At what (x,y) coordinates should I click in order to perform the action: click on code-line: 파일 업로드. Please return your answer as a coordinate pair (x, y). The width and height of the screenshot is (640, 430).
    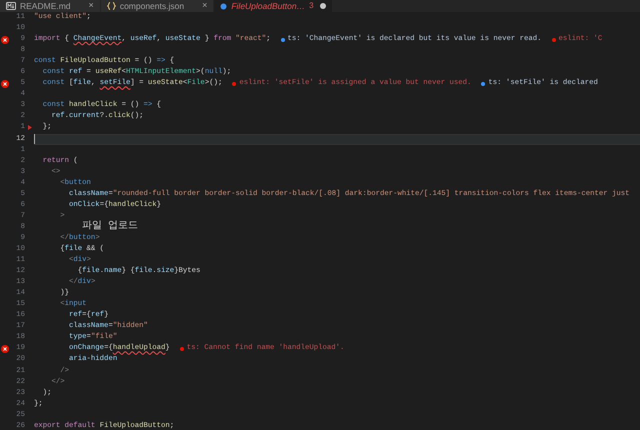
    Looking at the image, I should click on (109, 227).